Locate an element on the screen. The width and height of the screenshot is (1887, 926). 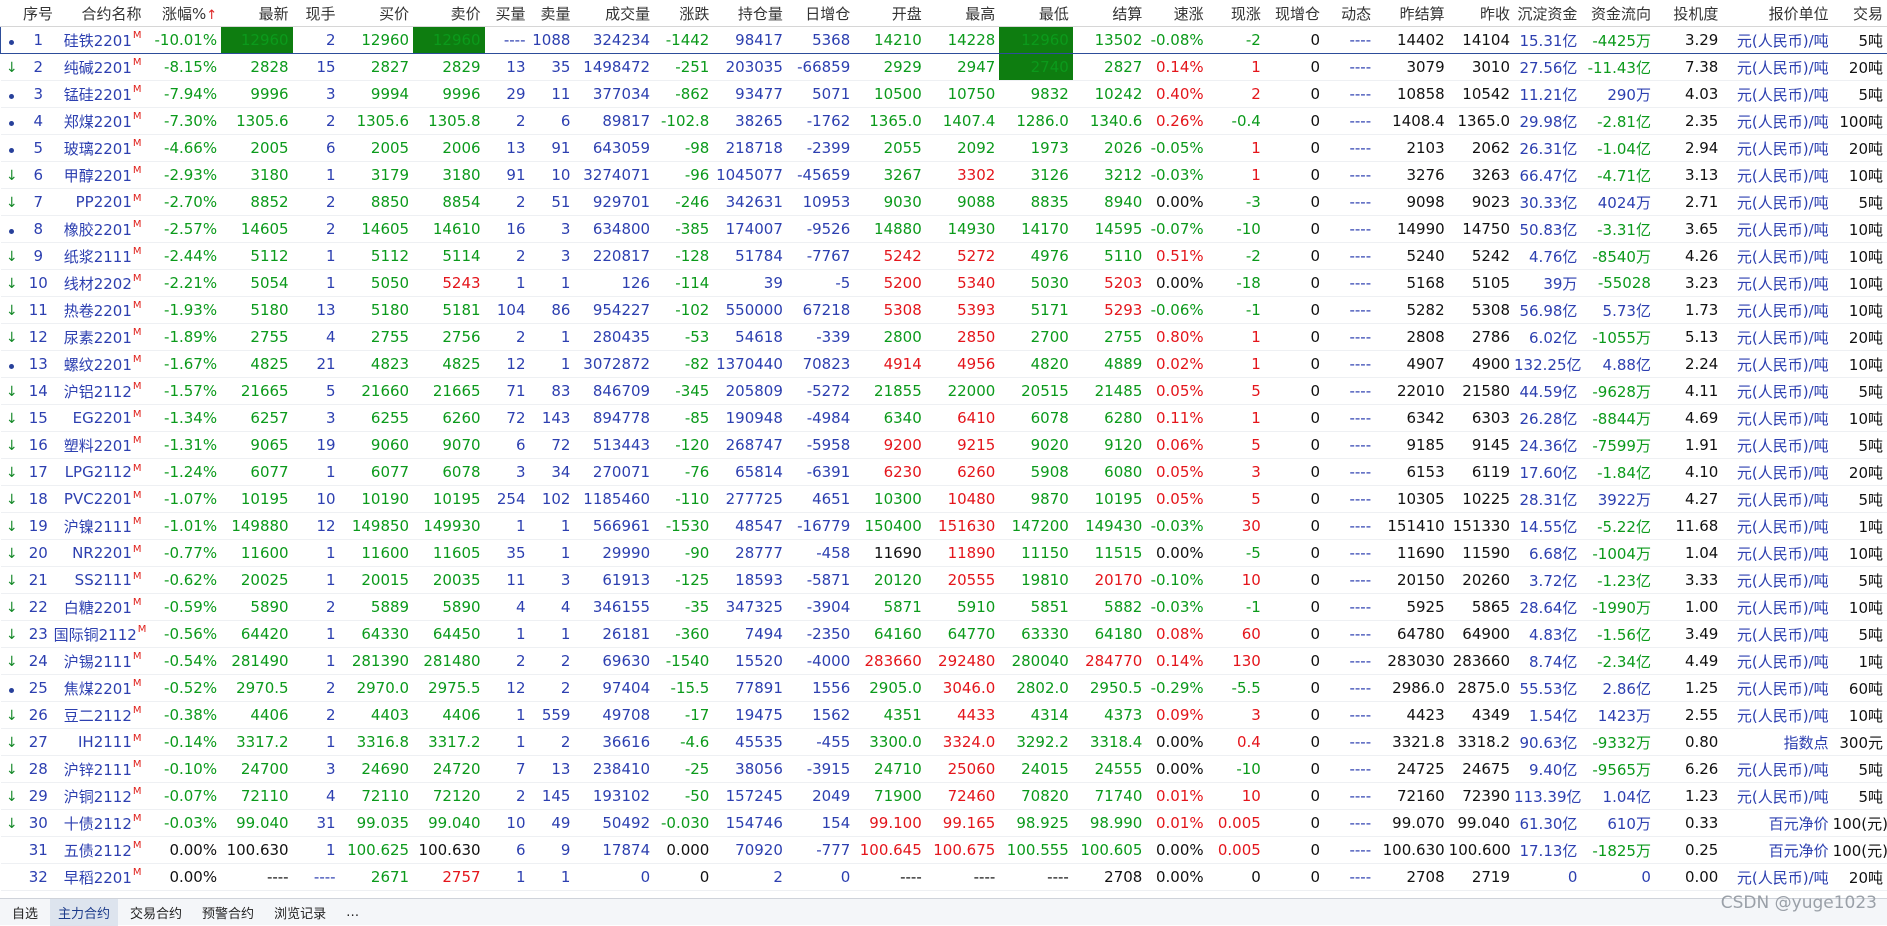
tab-item-1: 主力合约 is located at coordinates (84, 912).